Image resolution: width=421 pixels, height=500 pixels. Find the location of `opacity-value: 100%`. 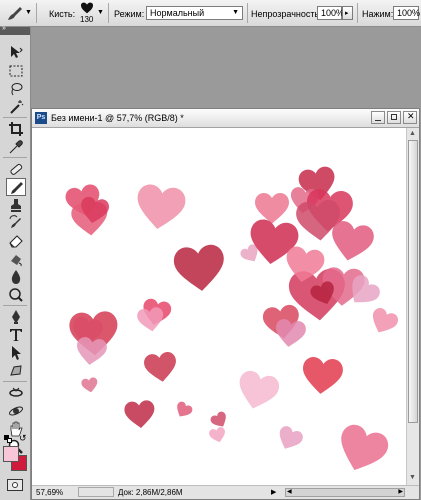

opacity-value: 100% is located at coordinates (333, 13).